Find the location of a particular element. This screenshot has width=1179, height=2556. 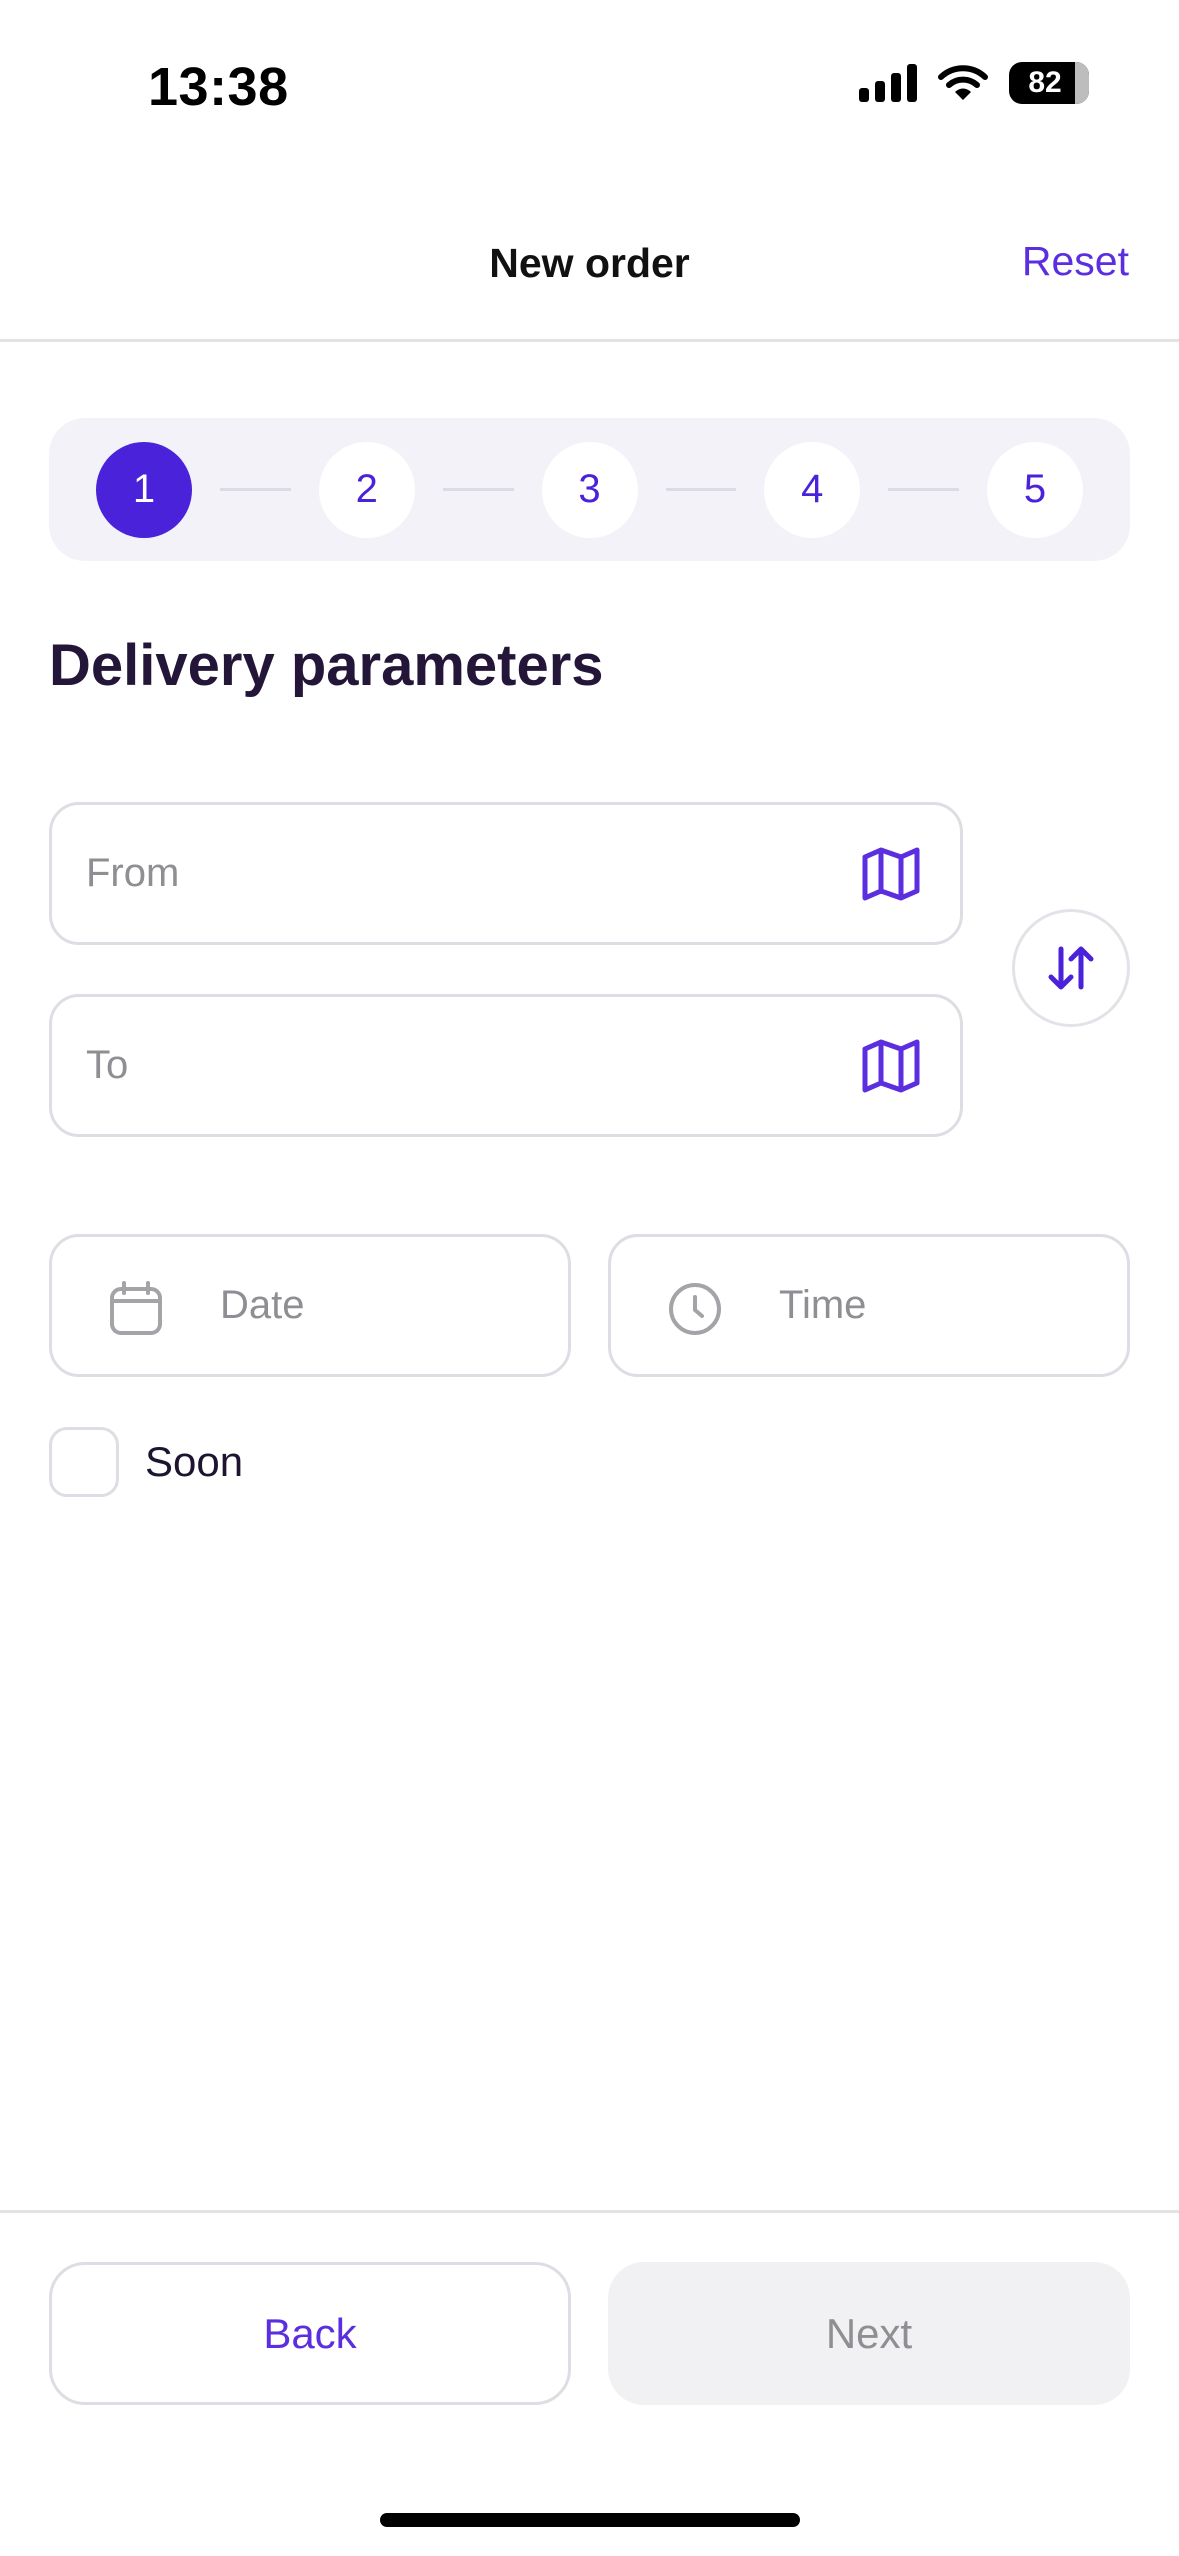

time-field: Time is located at coordinates (869, 1305).